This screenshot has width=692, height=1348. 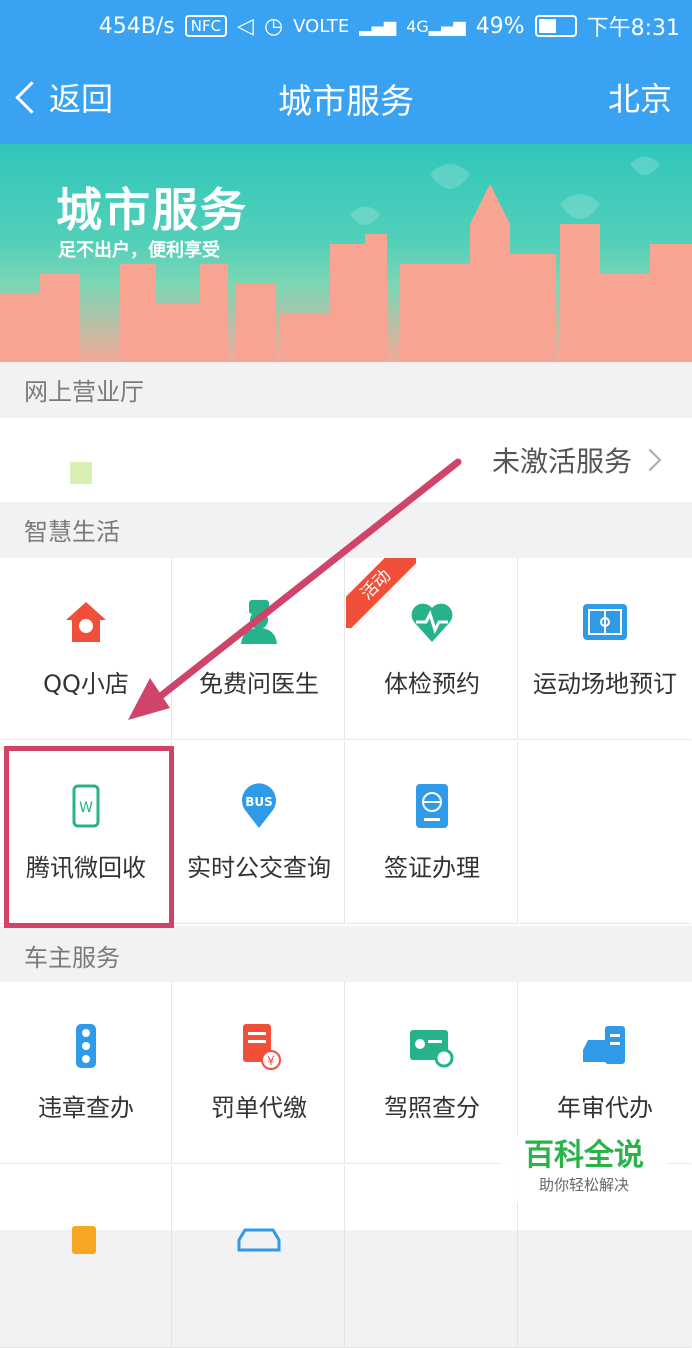 I want to click on watermark: 百科全说 助你轻松解决, so click(x=584, y=1169).